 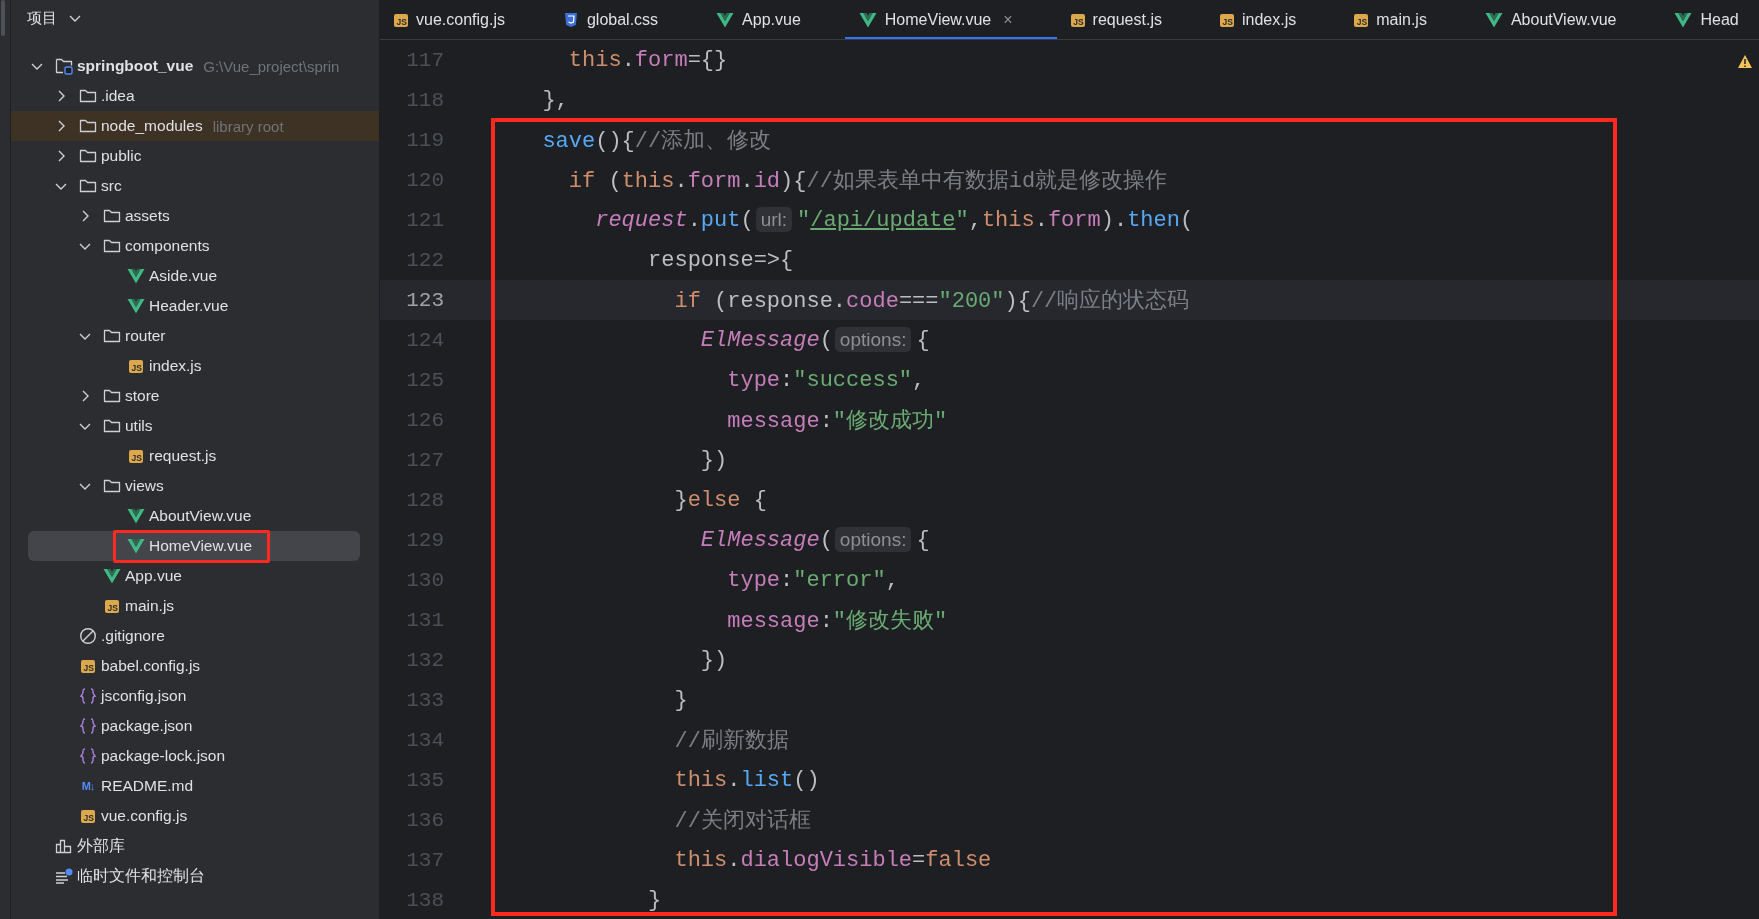 What do you see at coordinates (145, 336) in the screenshot?
I see `file-name: router` at bounding box center [145, 336].